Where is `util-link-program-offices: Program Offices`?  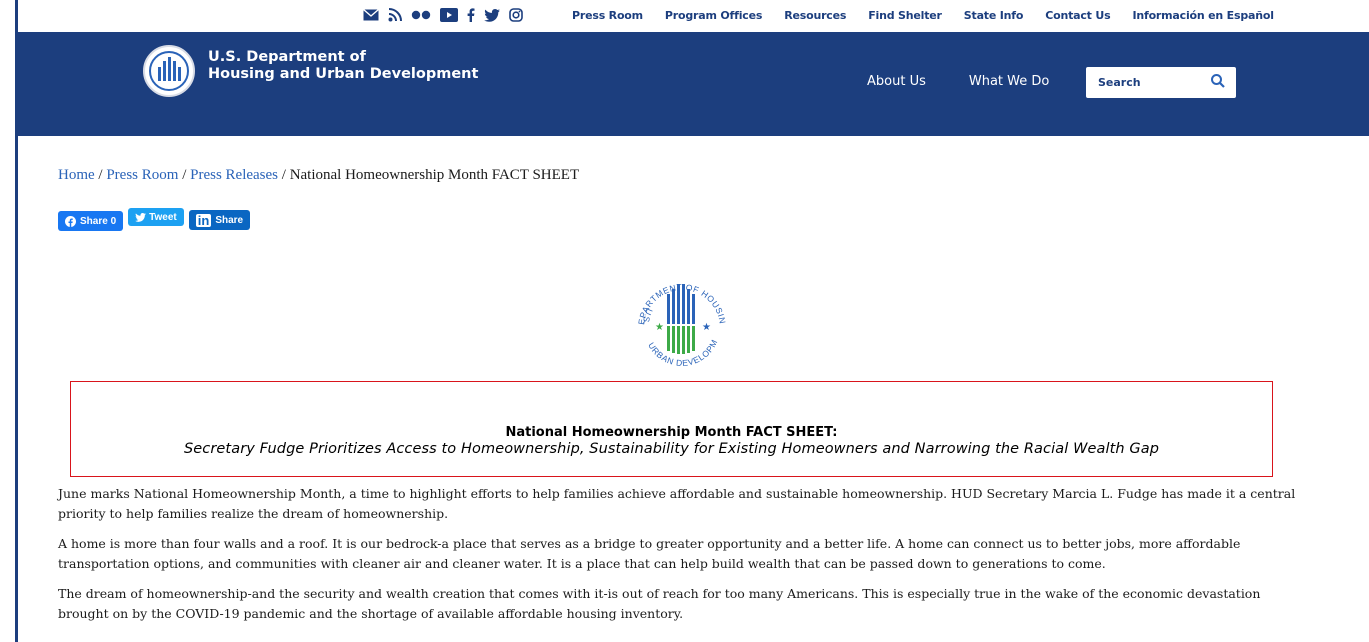
util-link-program-offices: Program Offices is located at coordinates (713, 15).